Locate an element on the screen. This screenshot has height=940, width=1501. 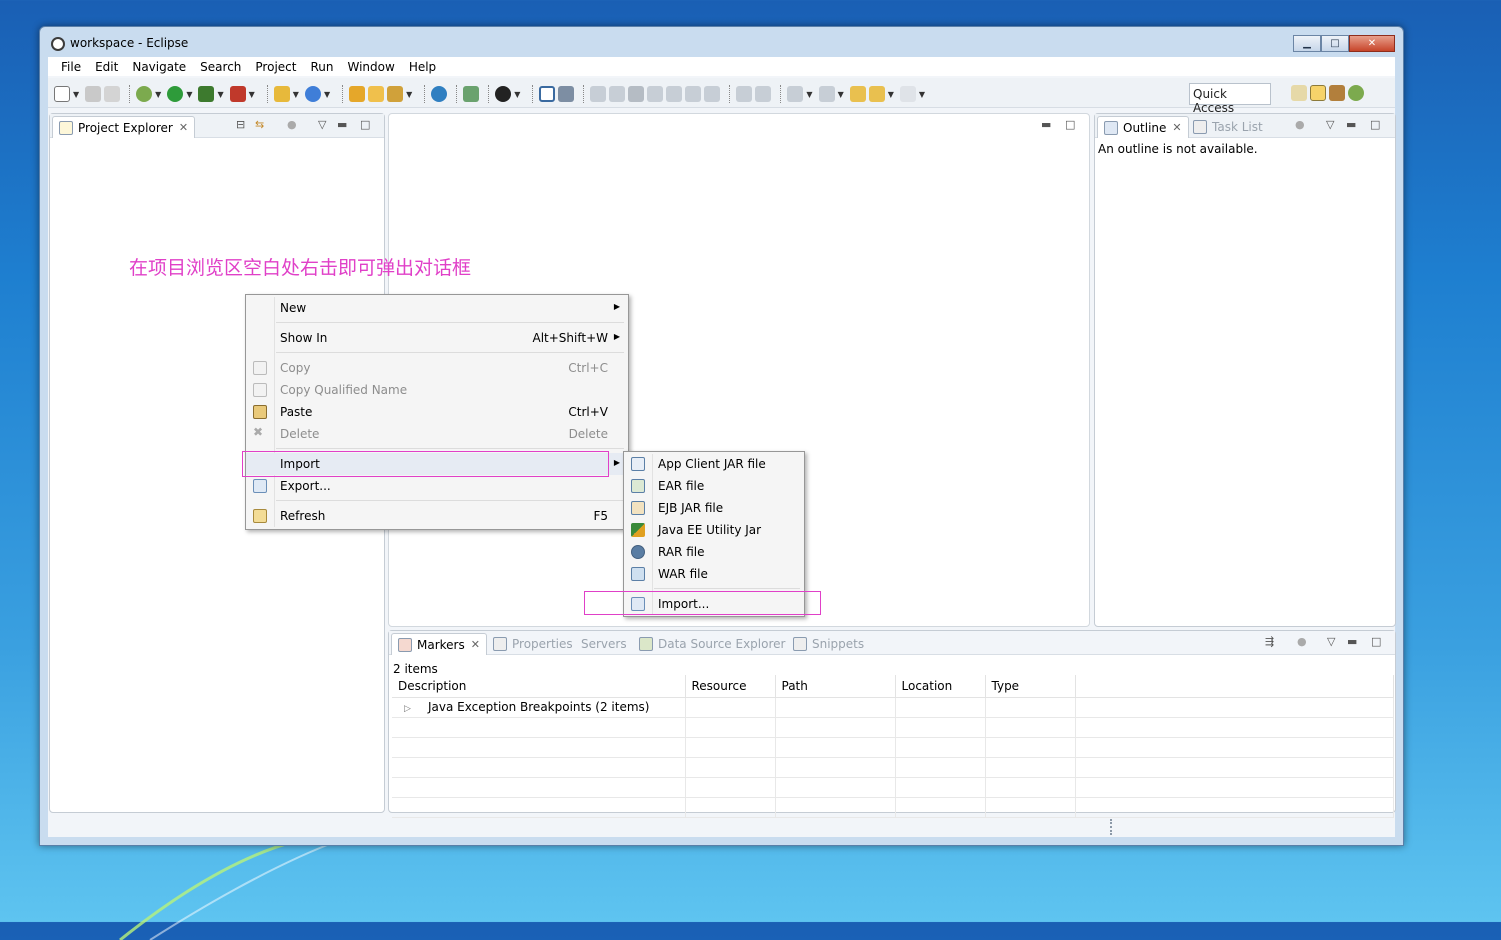
step-over-icon is located at coordinates (693, 94).